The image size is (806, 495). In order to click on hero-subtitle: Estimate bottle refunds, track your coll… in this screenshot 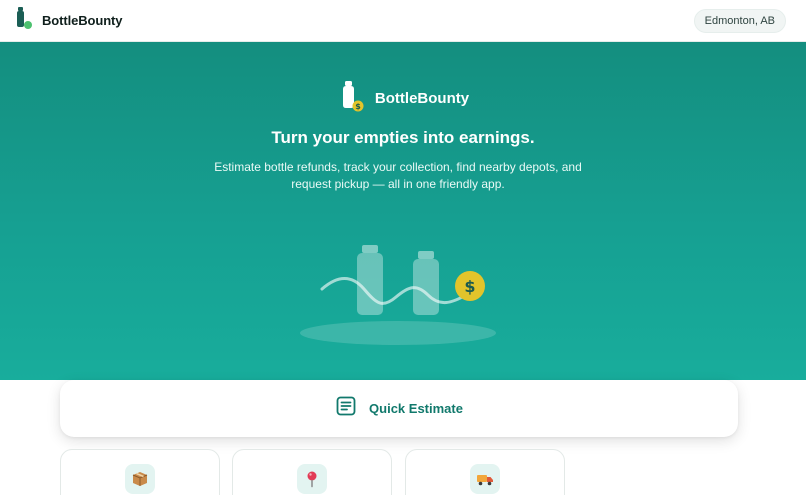, I will do `click(398, 175)`.